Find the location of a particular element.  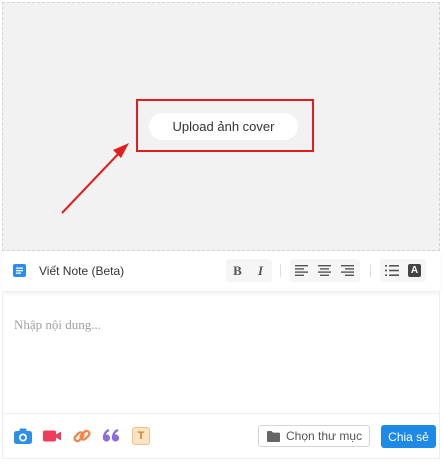

list-group: A is located at coordinates (403, 270).